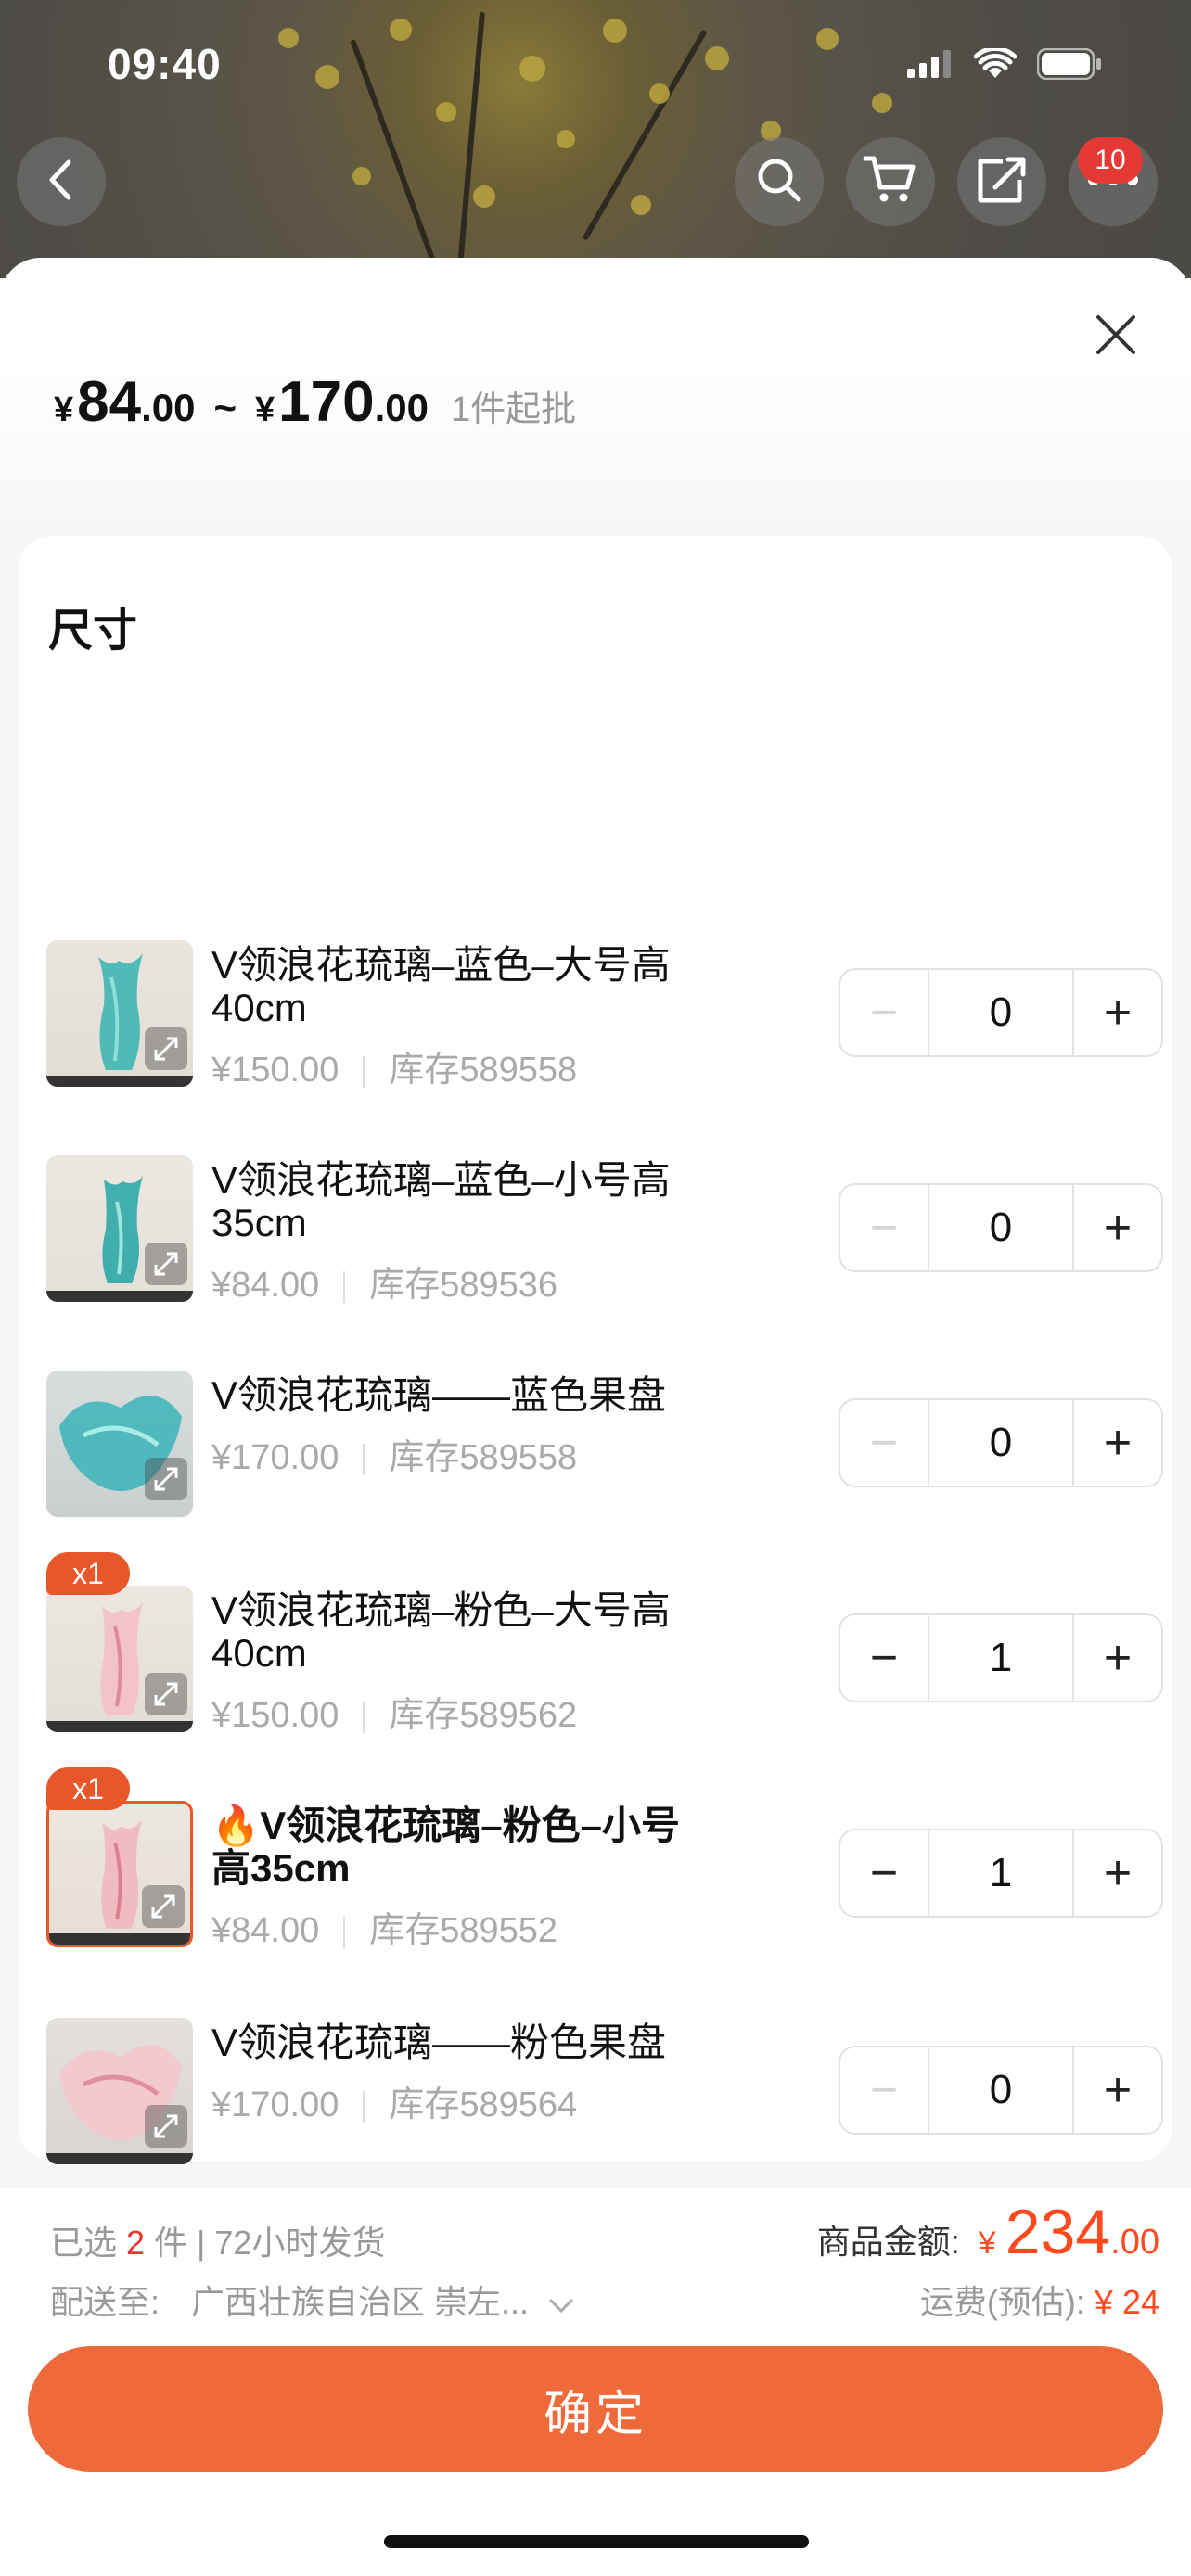  I want to click on search-icon, so click(779, 182).